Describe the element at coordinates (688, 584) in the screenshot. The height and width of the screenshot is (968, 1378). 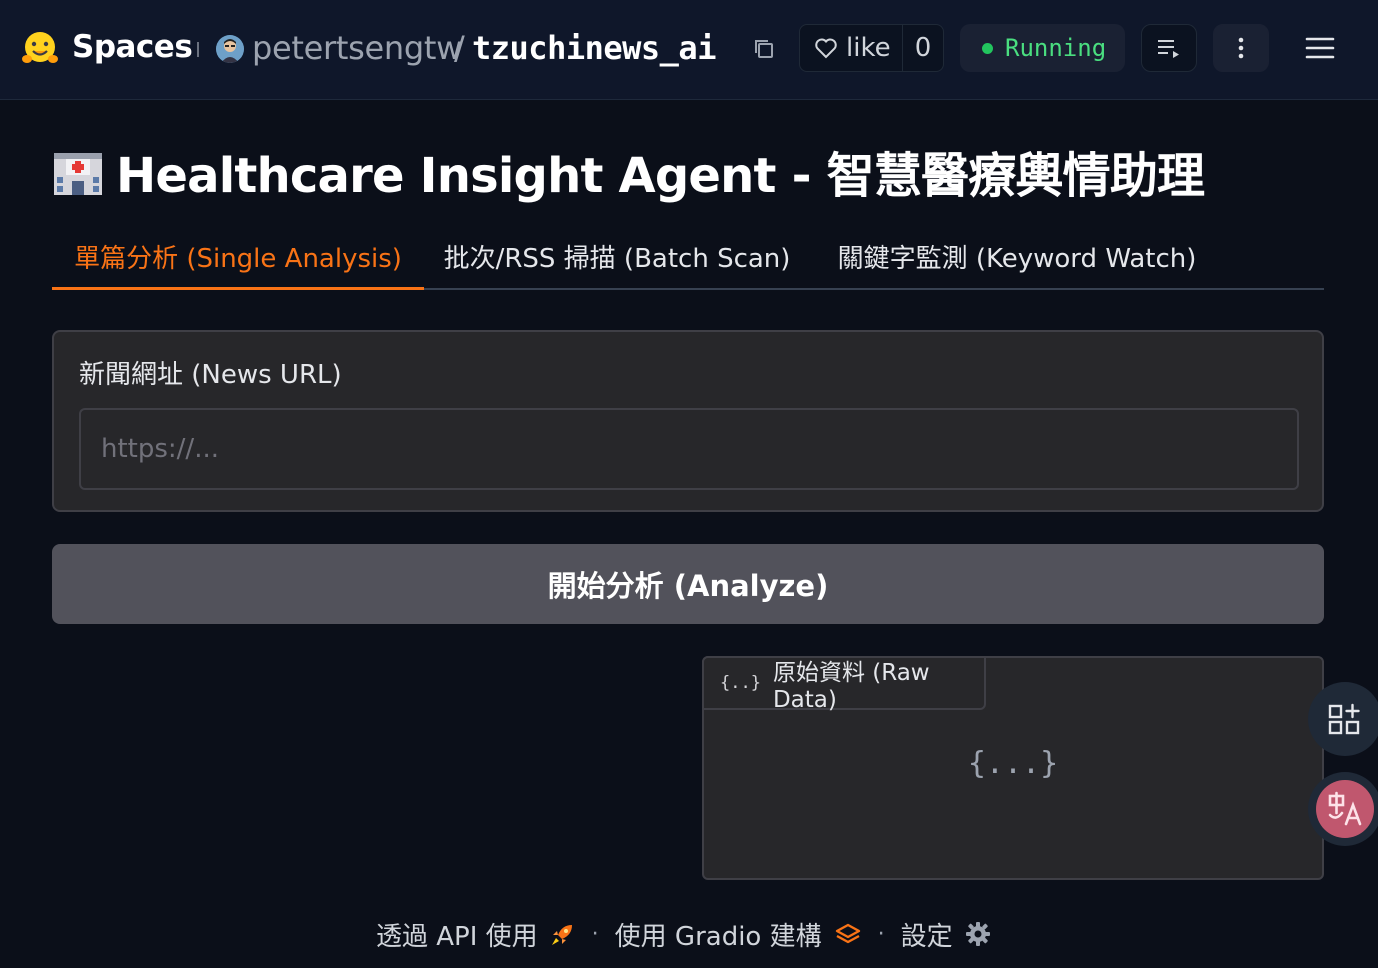
I see `analyze-button: 開始分析 (Analyze)` at that location.